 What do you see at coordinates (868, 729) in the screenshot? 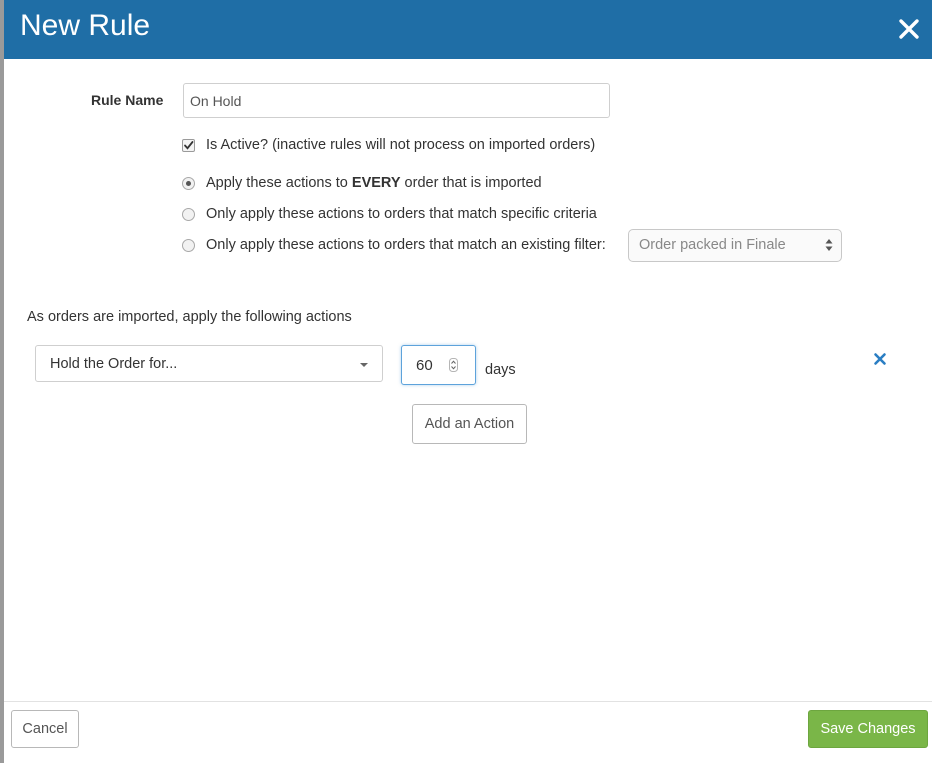
I see `save-changes-button: Save Changes` at bounding box center [868, 729].